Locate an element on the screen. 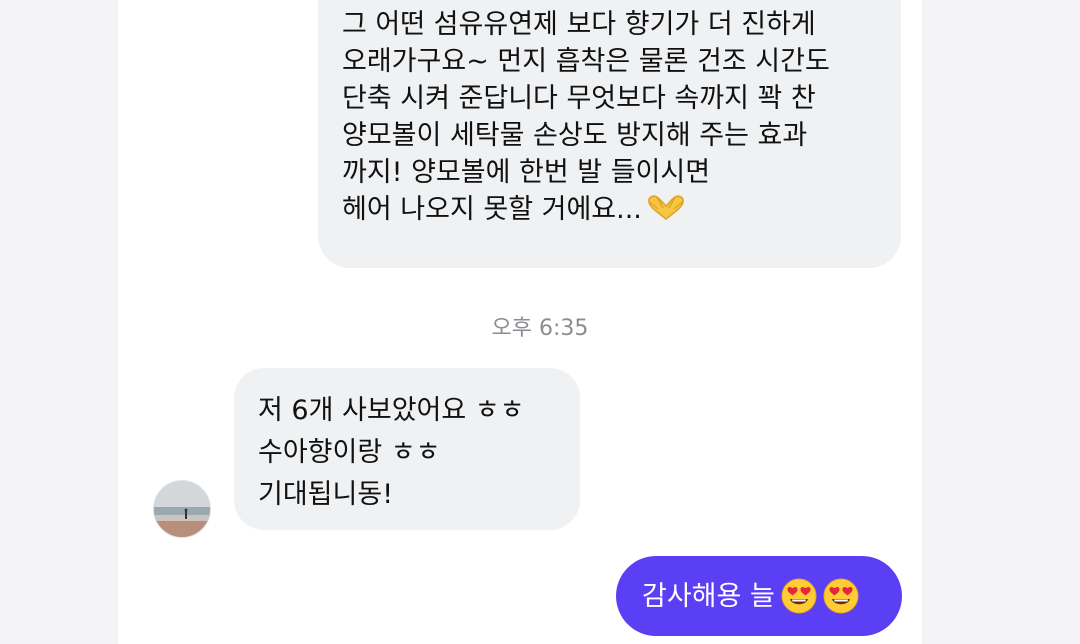 The image size is (1080, 644). sender-avatar is located at coordinates (182, 509).